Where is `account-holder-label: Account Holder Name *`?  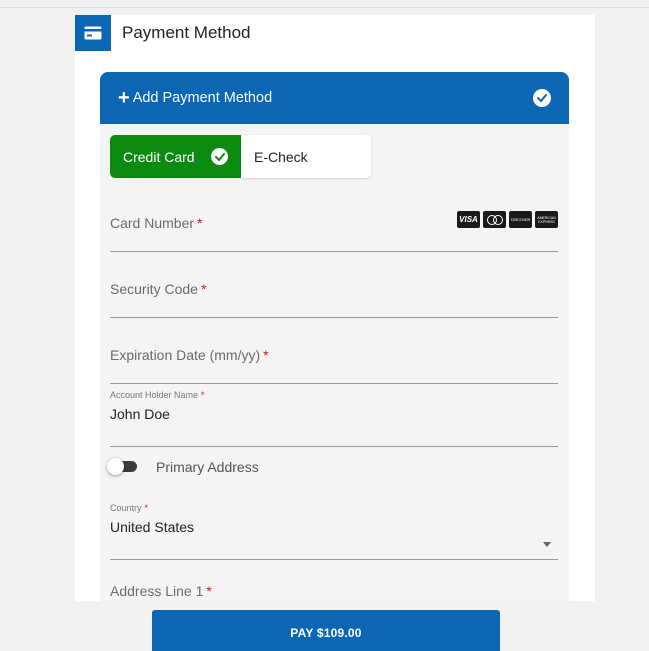
account-holder-label: Account Holder Name * is located at coordinates (157, 395).